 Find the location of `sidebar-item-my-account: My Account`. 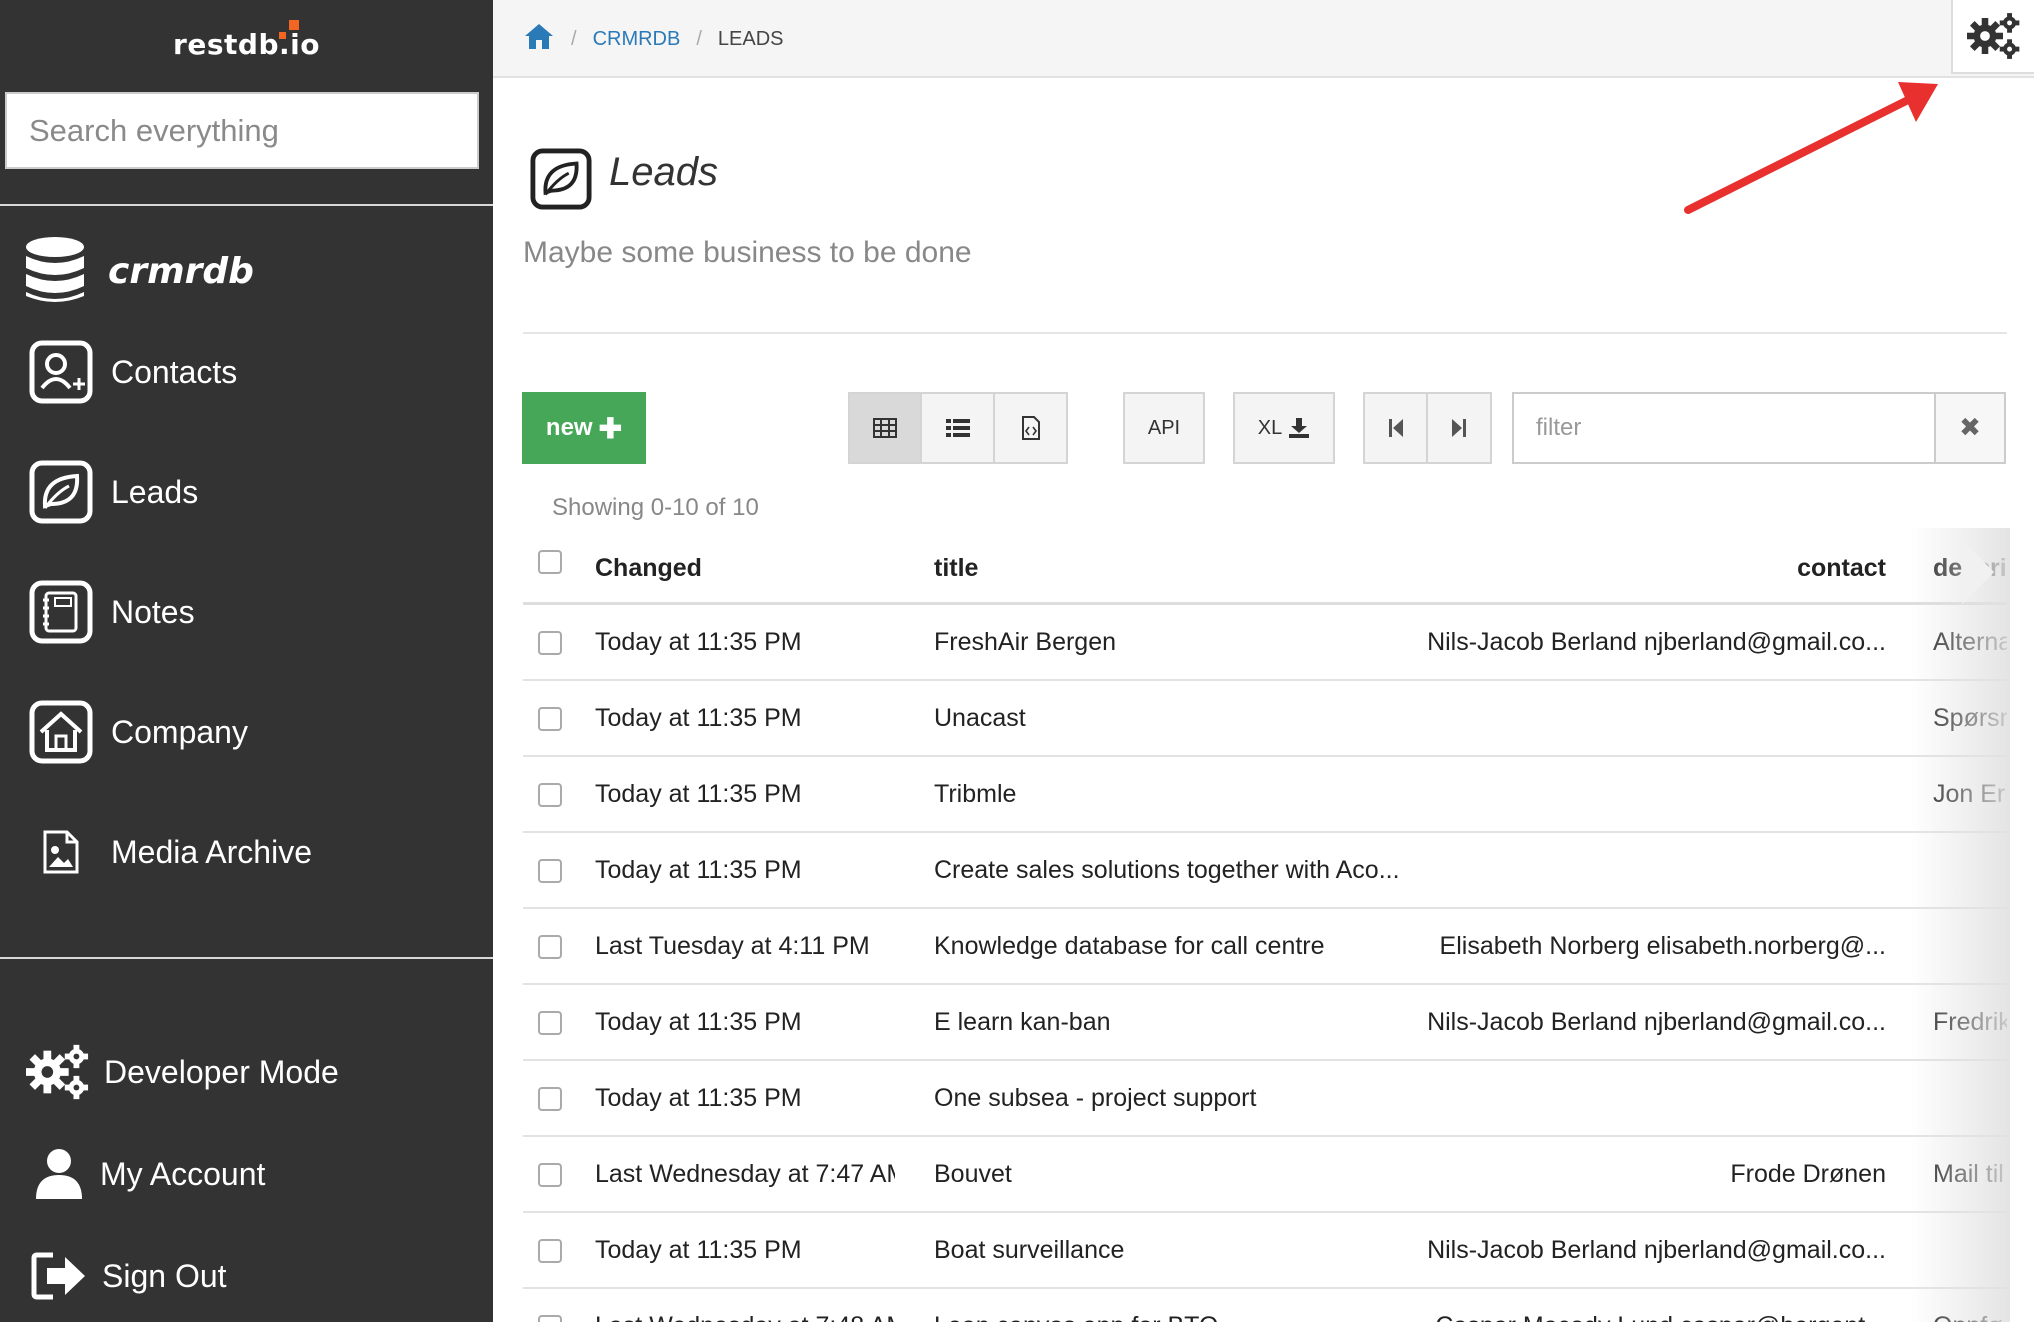

sidebar-item-my-account: My Account is located at coordinates (147, 1174).